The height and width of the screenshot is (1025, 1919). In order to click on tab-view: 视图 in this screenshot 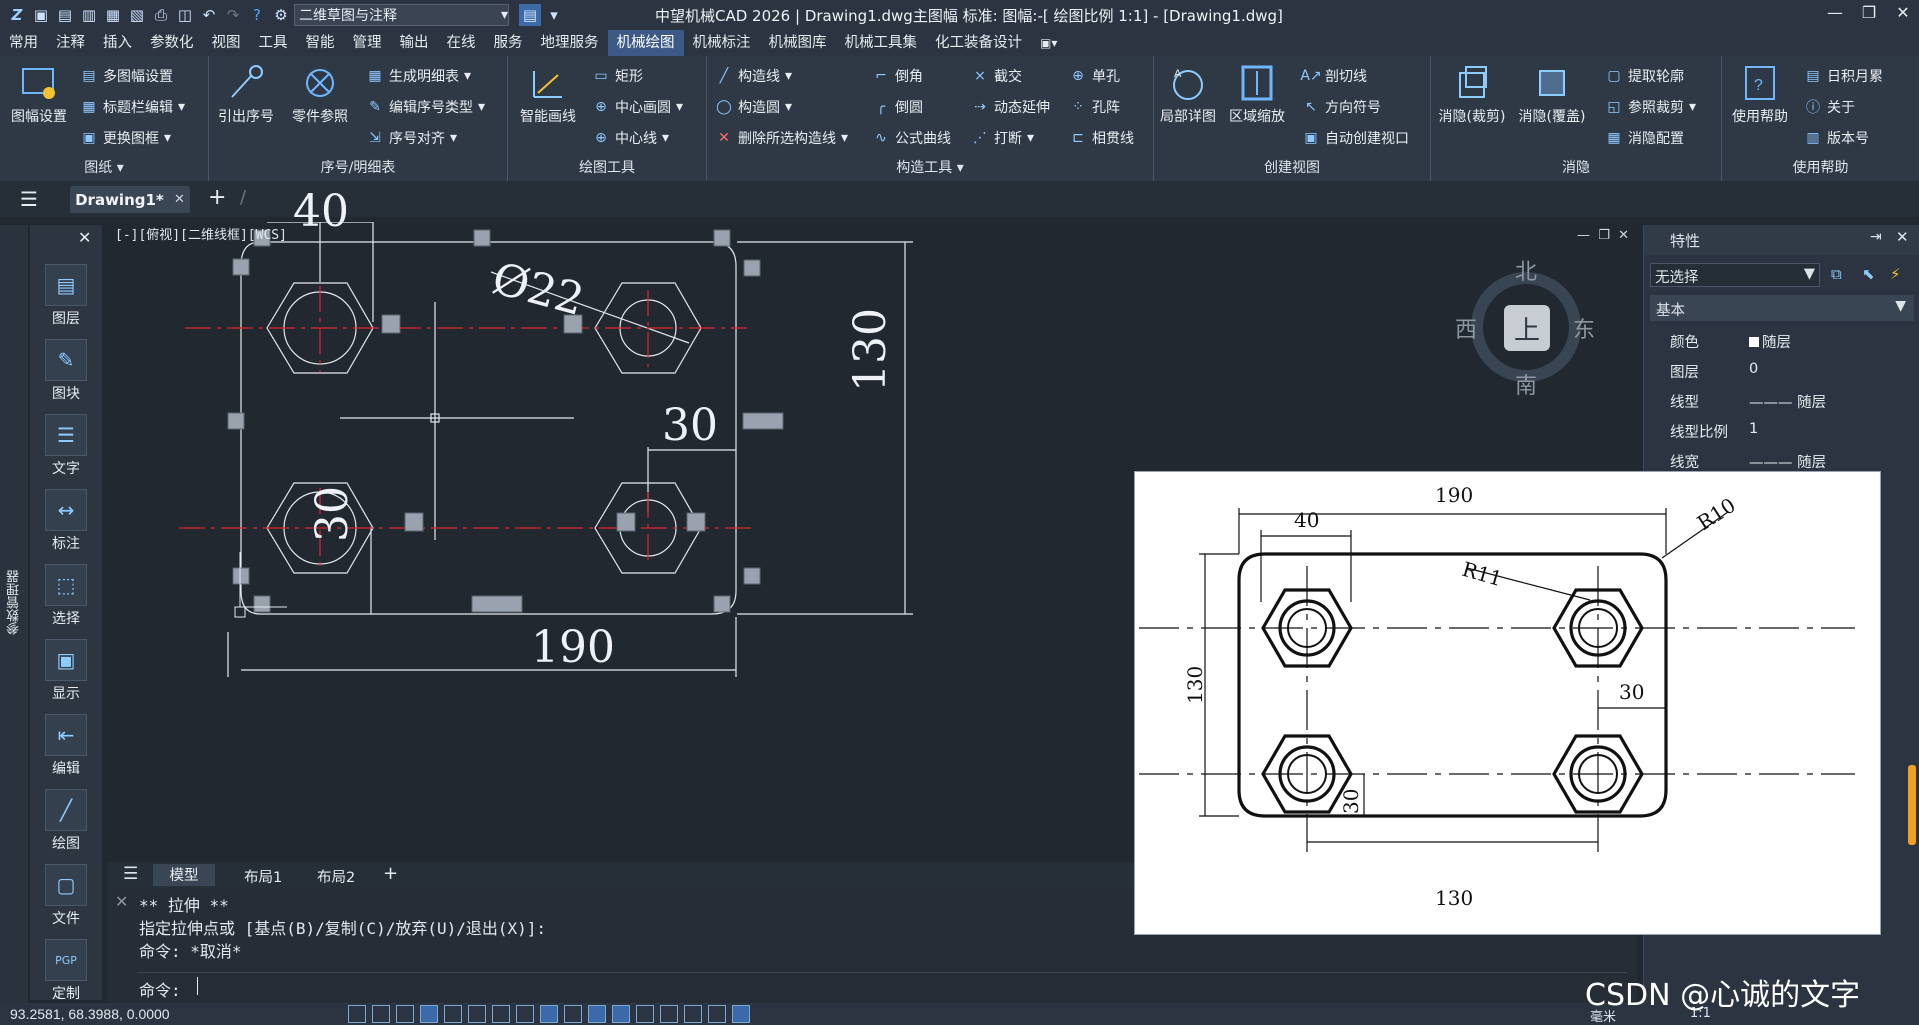, I will do `click(226, 43)`.